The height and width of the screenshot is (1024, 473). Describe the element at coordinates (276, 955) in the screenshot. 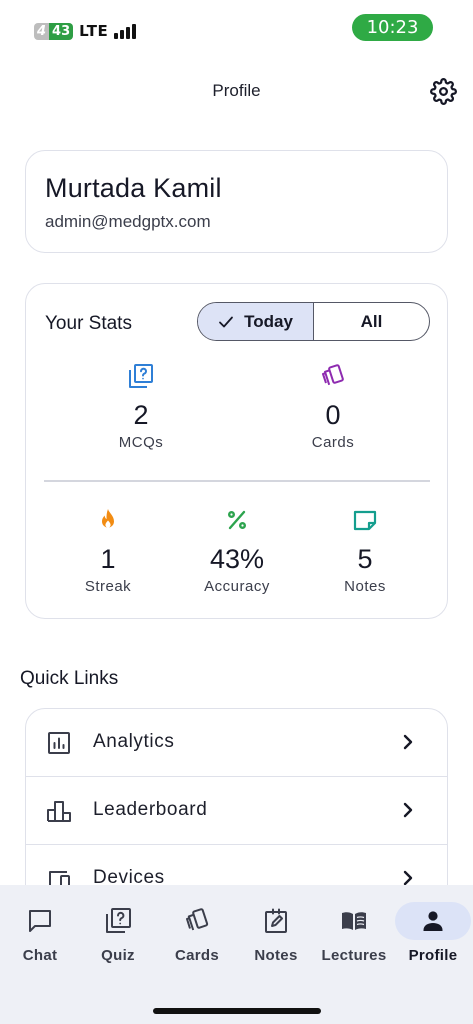

I see `nav-notes-label: Notes` at that location.